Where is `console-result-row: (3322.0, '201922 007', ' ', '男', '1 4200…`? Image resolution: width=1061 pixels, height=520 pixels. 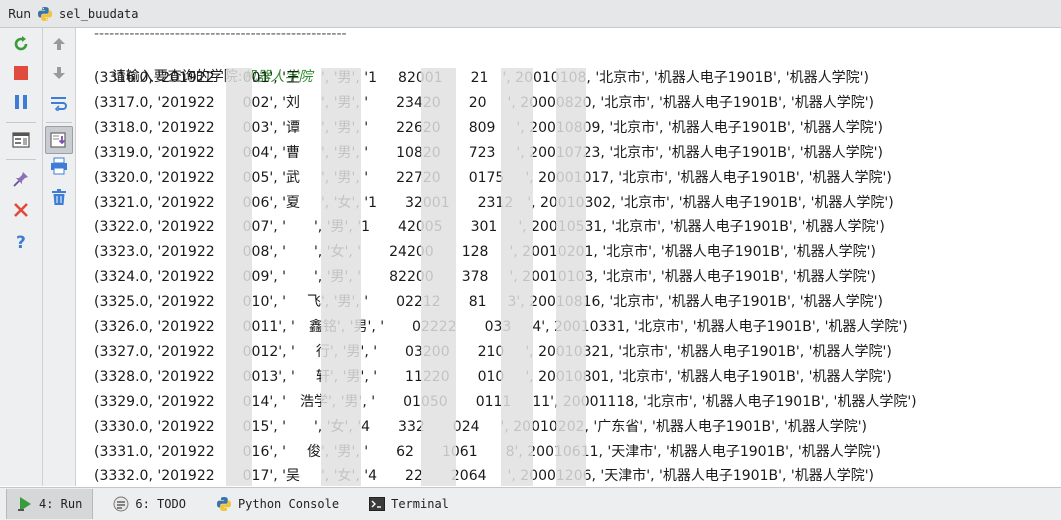 console-result-row: (3322.0, '201922 007', ' ', '男', '1 4200… is located at coordinates (489, 227).